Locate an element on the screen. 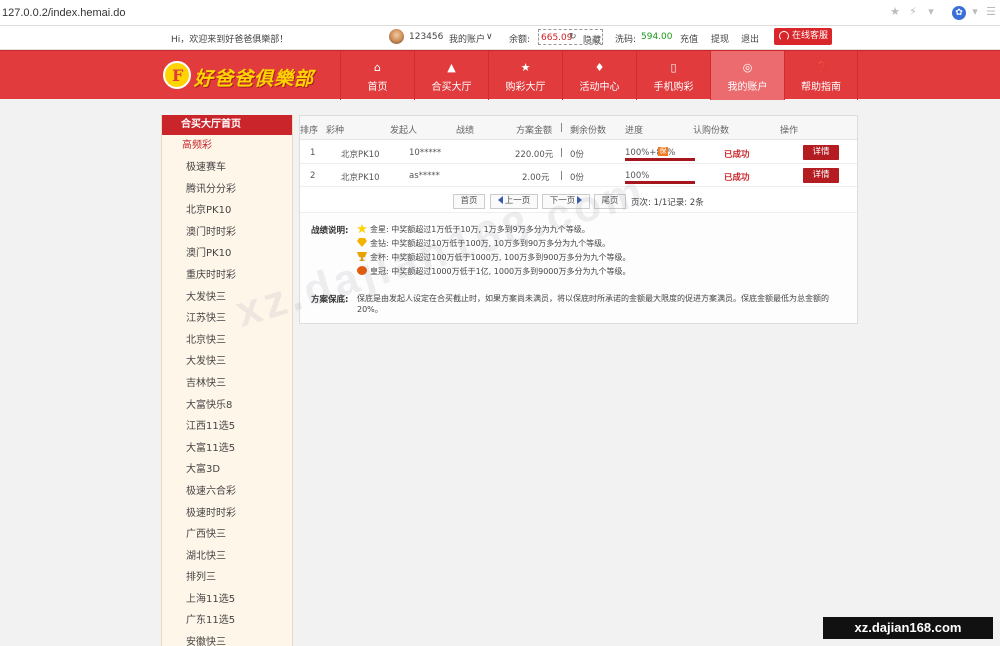 This screenshot has height=646, width=1000. record-label: 战绩说明: is located at coordinates (330, 231).